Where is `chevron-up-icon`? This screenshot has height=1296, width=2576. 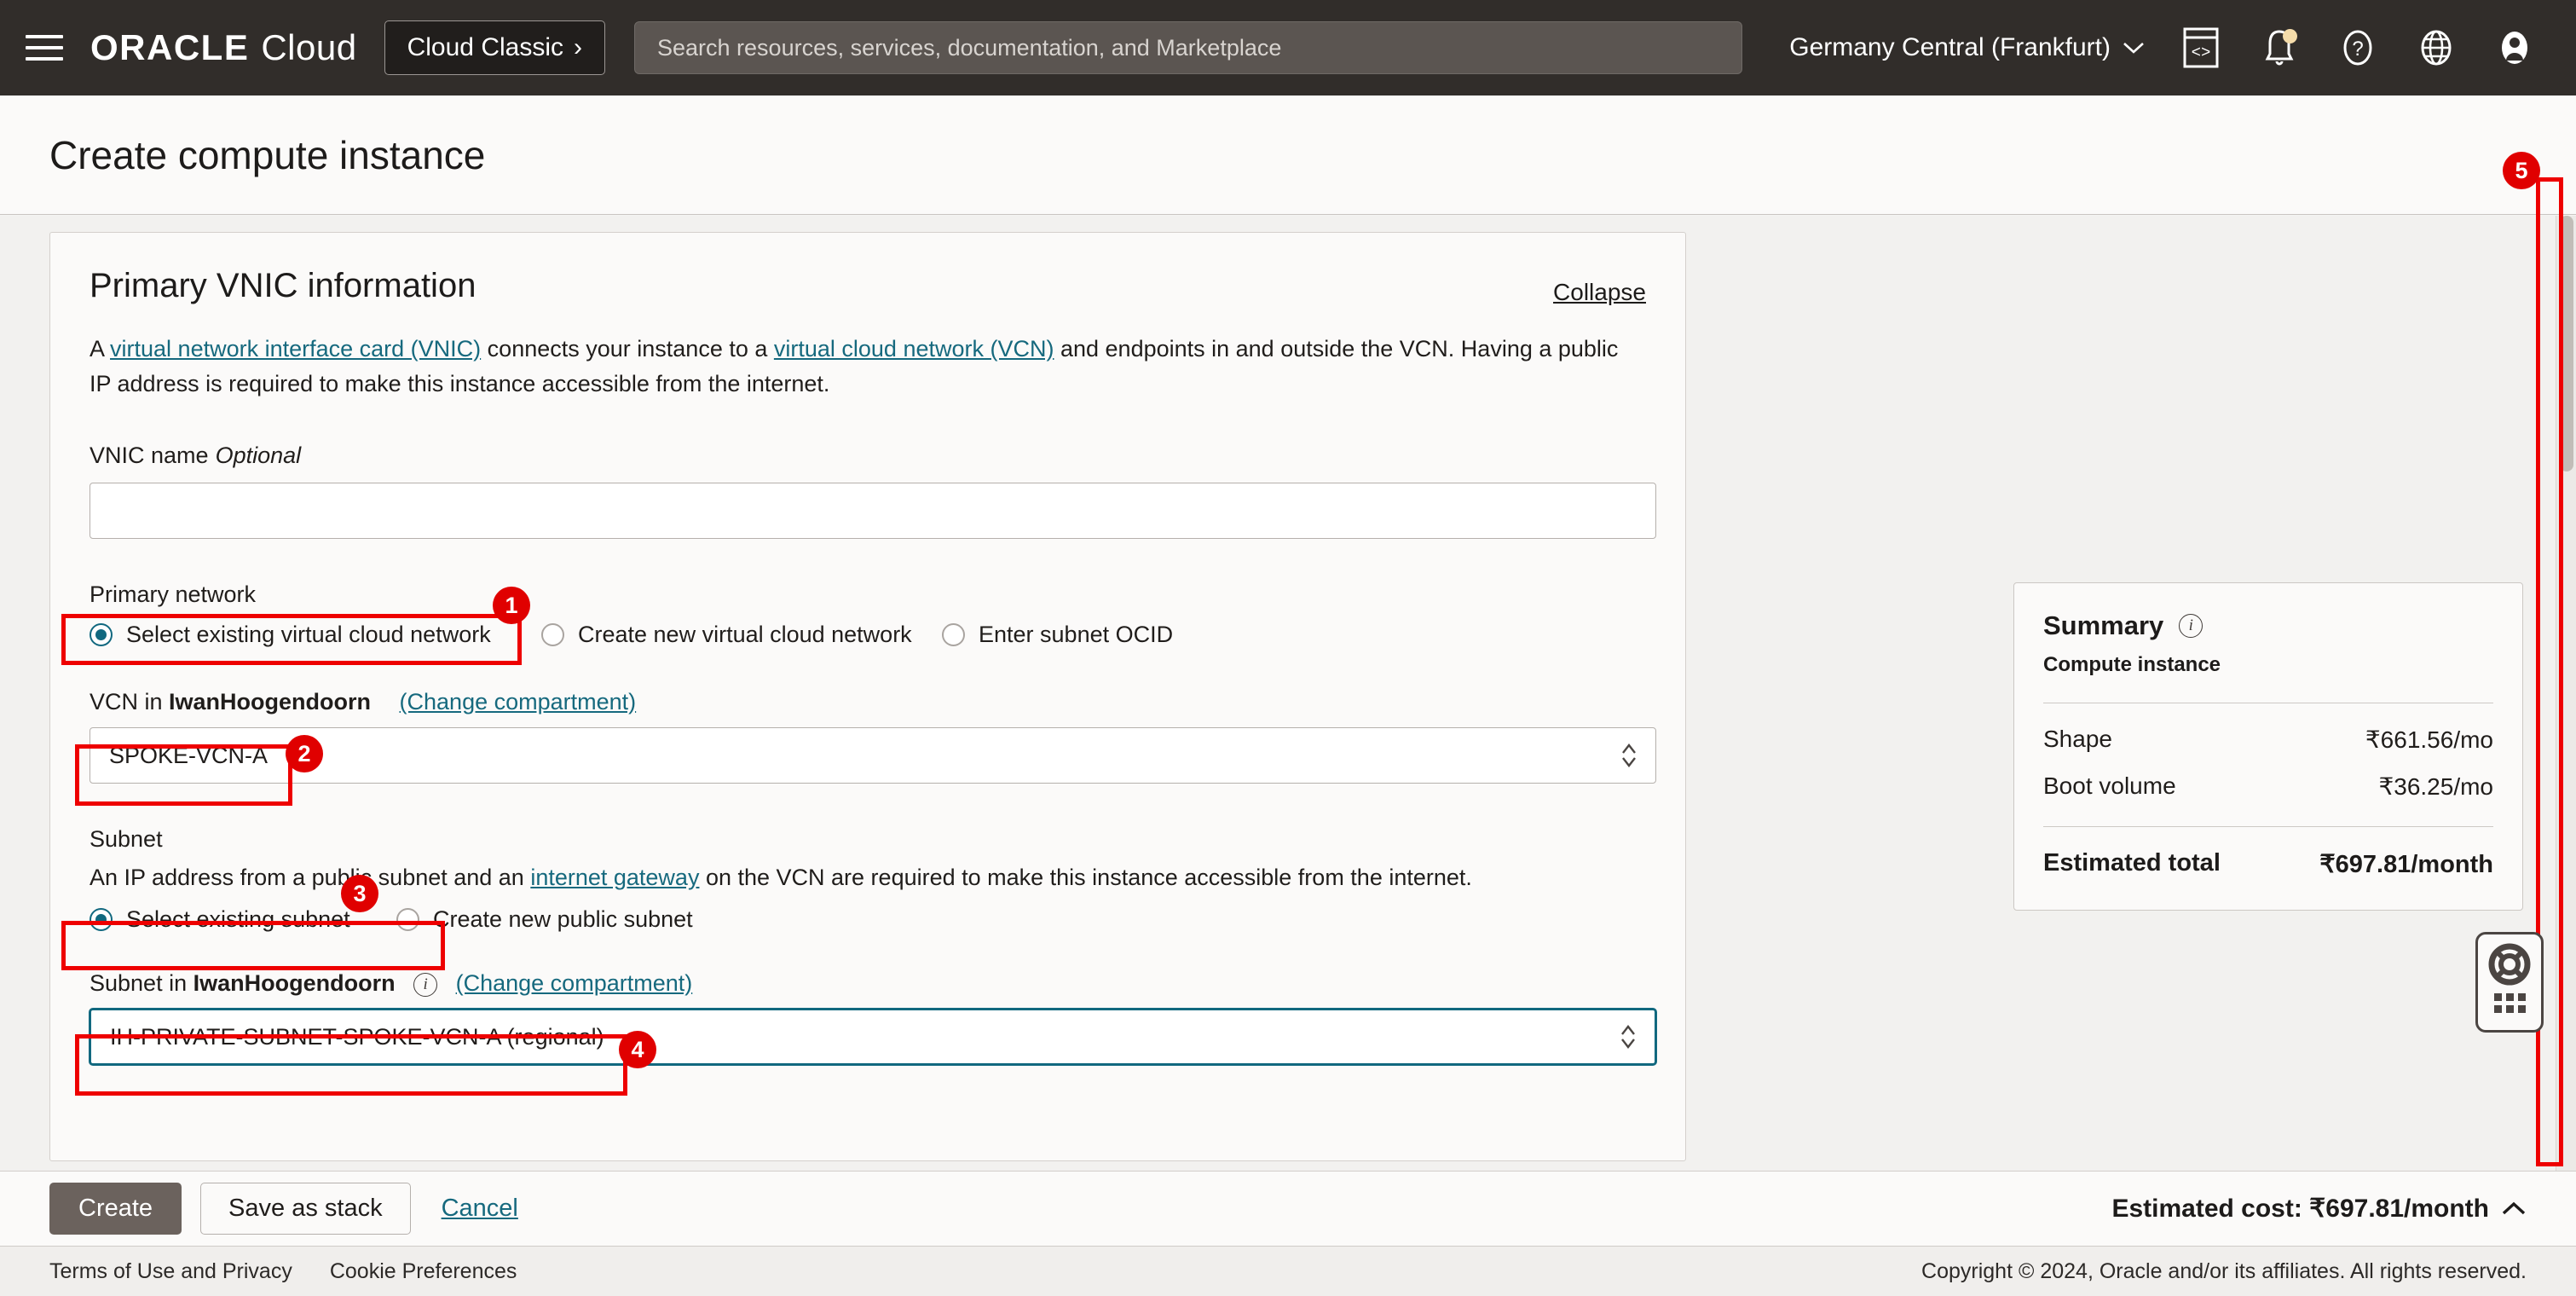
chevron-up-icon is located at coordinates (2514, 1208).